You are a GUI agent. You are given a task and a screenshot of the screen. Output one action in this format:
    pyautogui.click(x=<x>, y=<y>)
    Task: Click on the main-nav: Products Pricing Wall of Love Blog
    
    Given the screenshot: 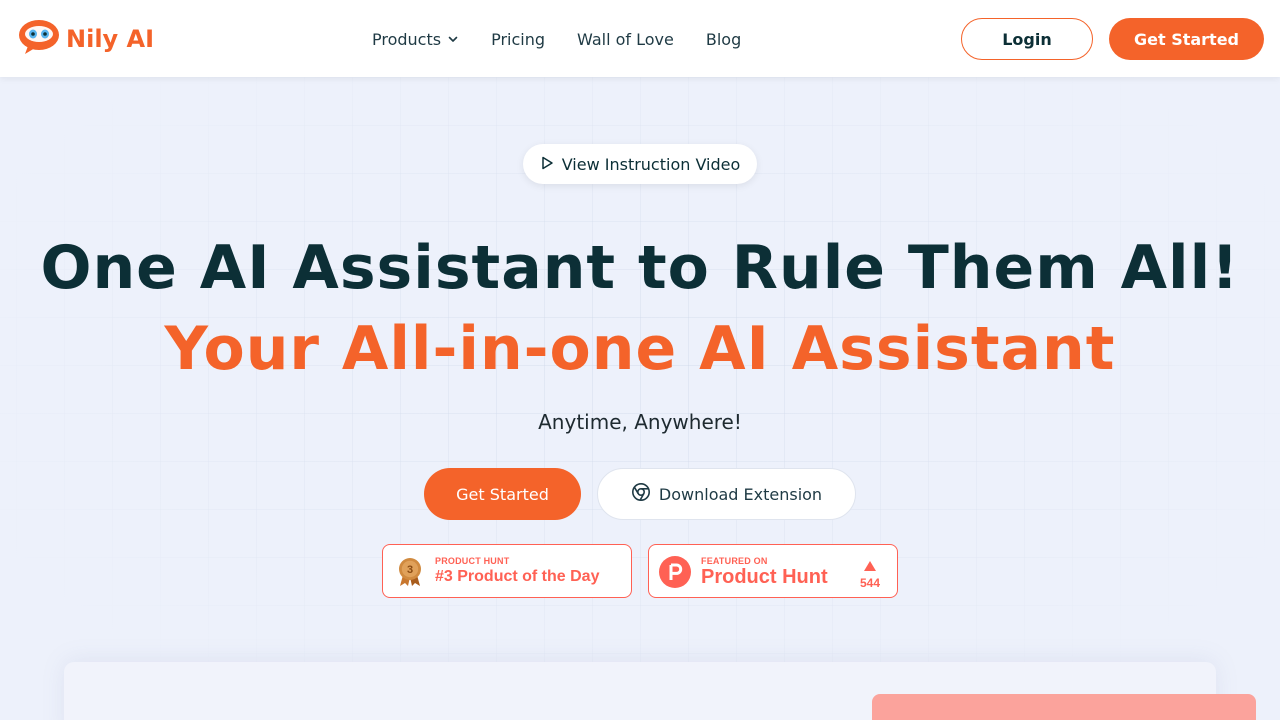 What is the action you would take?
    pyautogui.click(x=572, y=39)
    